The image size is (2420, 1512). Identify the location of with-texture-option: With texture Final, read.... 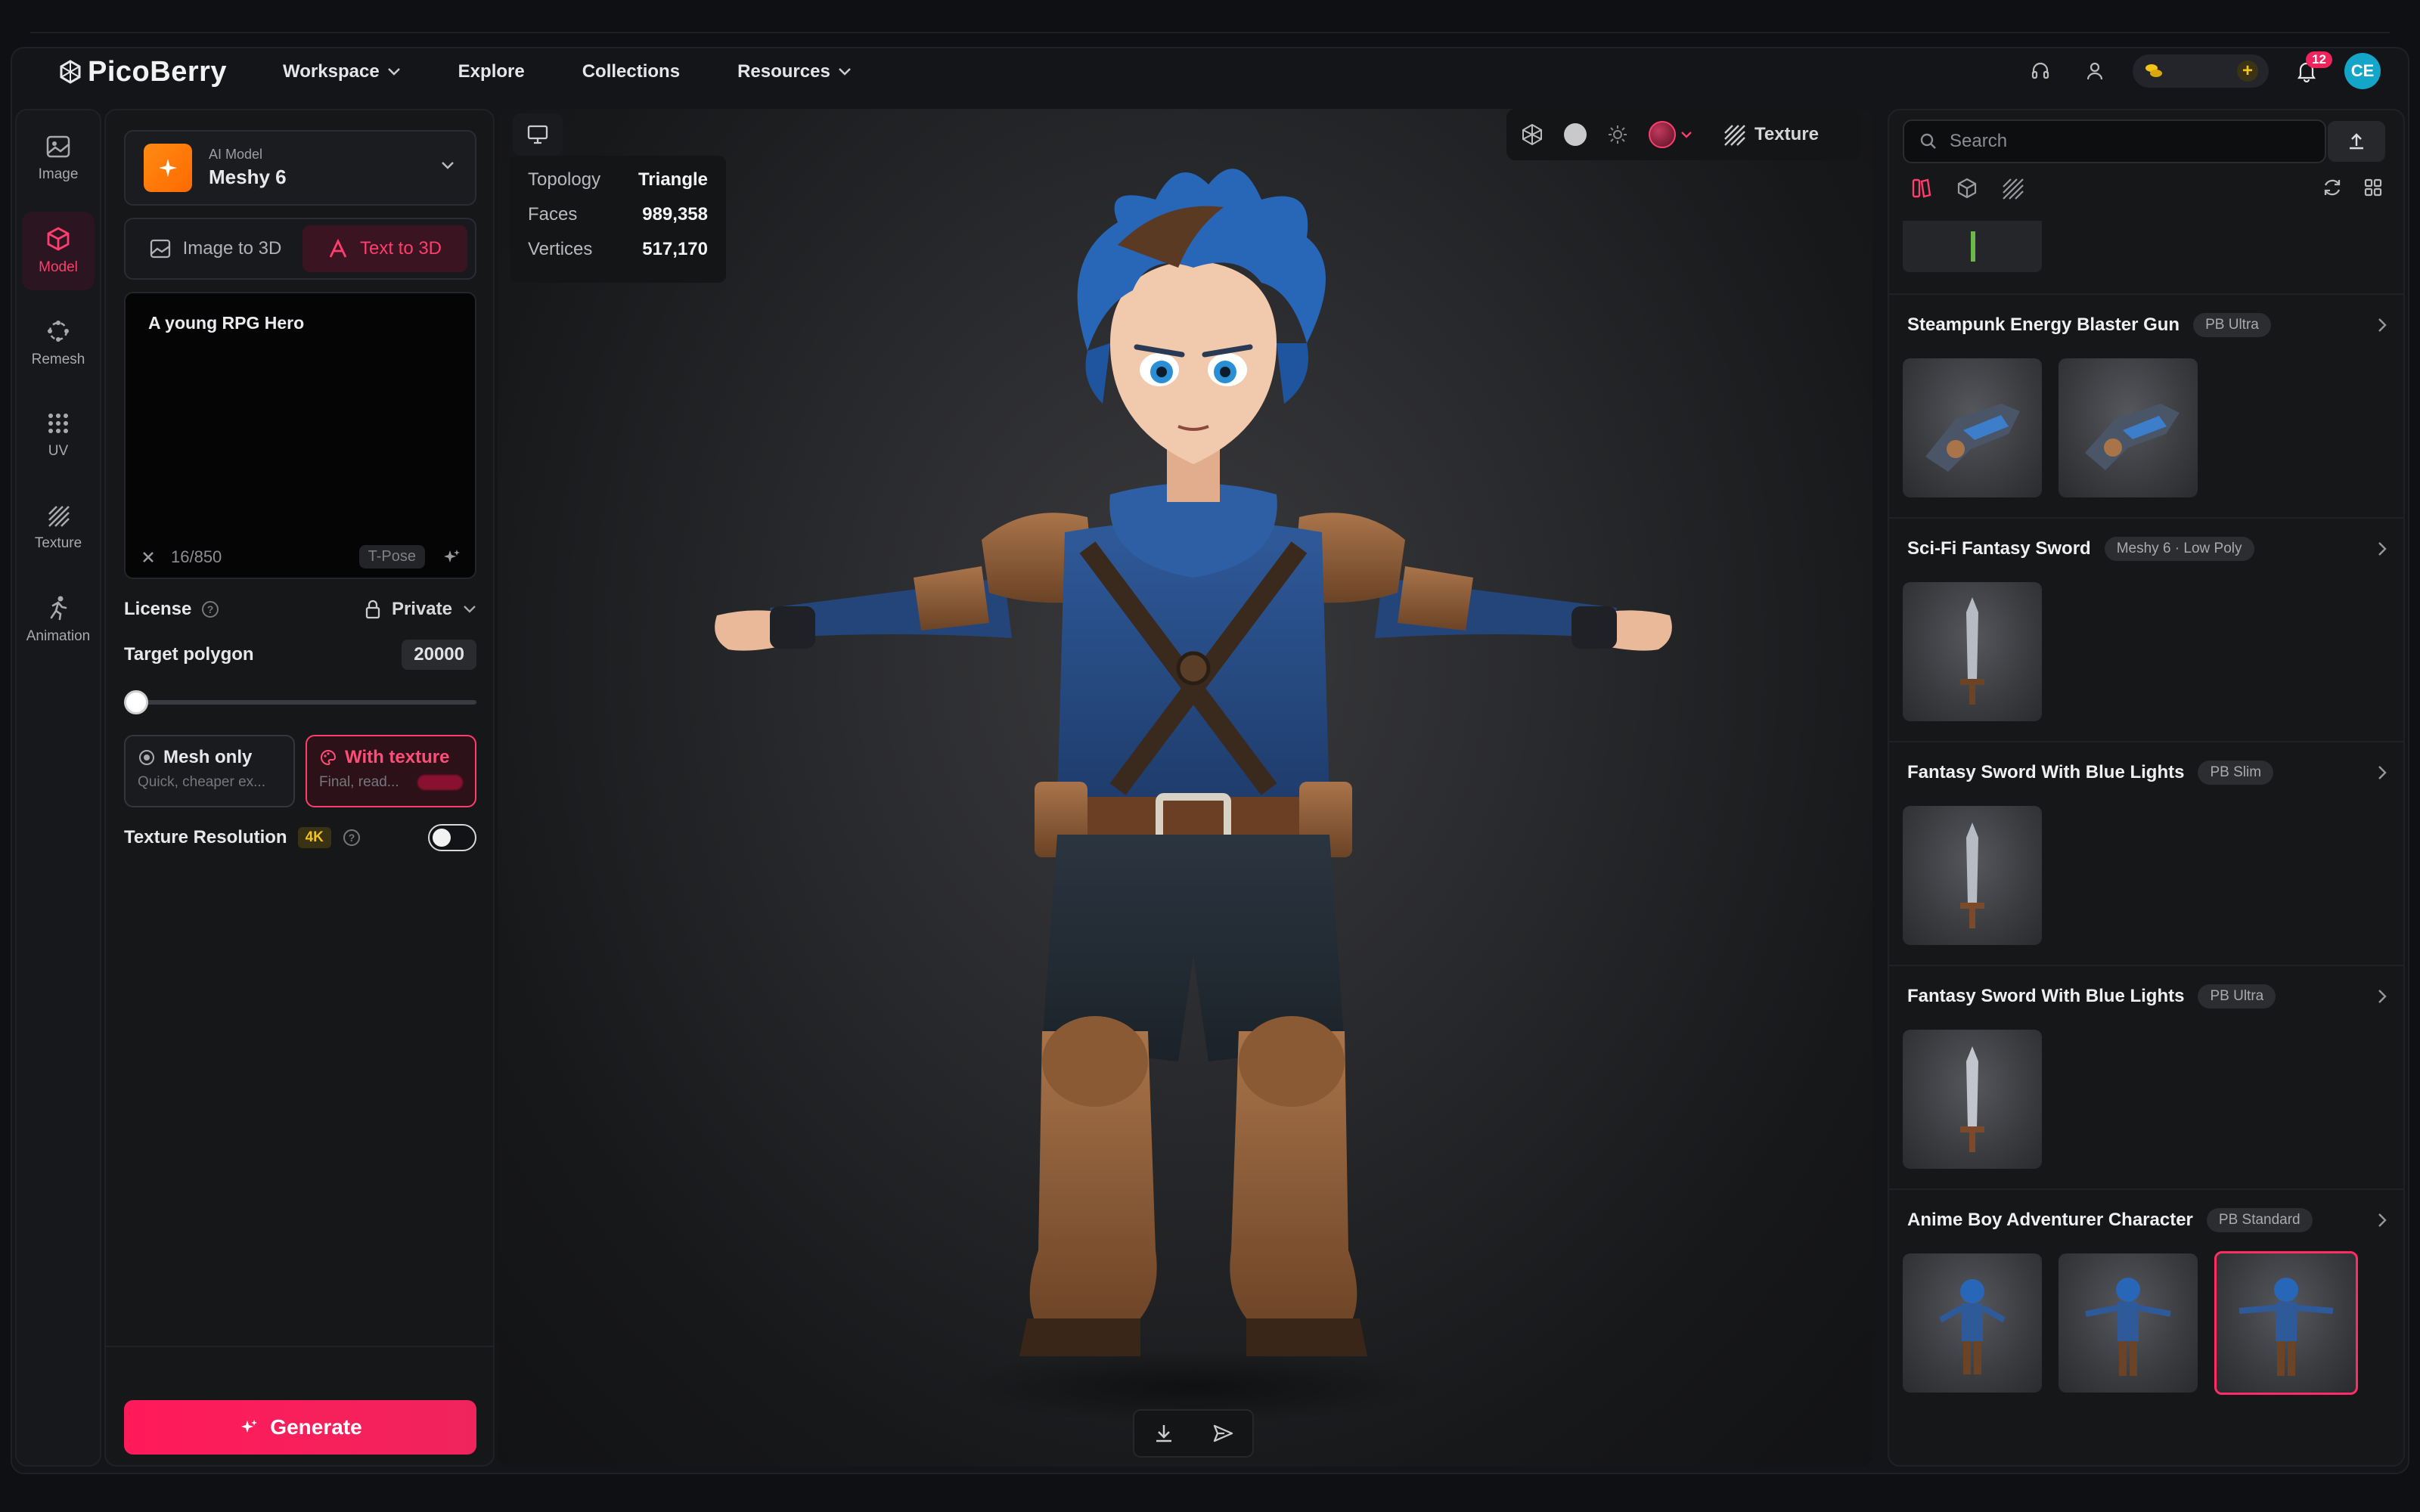
(391, 771).